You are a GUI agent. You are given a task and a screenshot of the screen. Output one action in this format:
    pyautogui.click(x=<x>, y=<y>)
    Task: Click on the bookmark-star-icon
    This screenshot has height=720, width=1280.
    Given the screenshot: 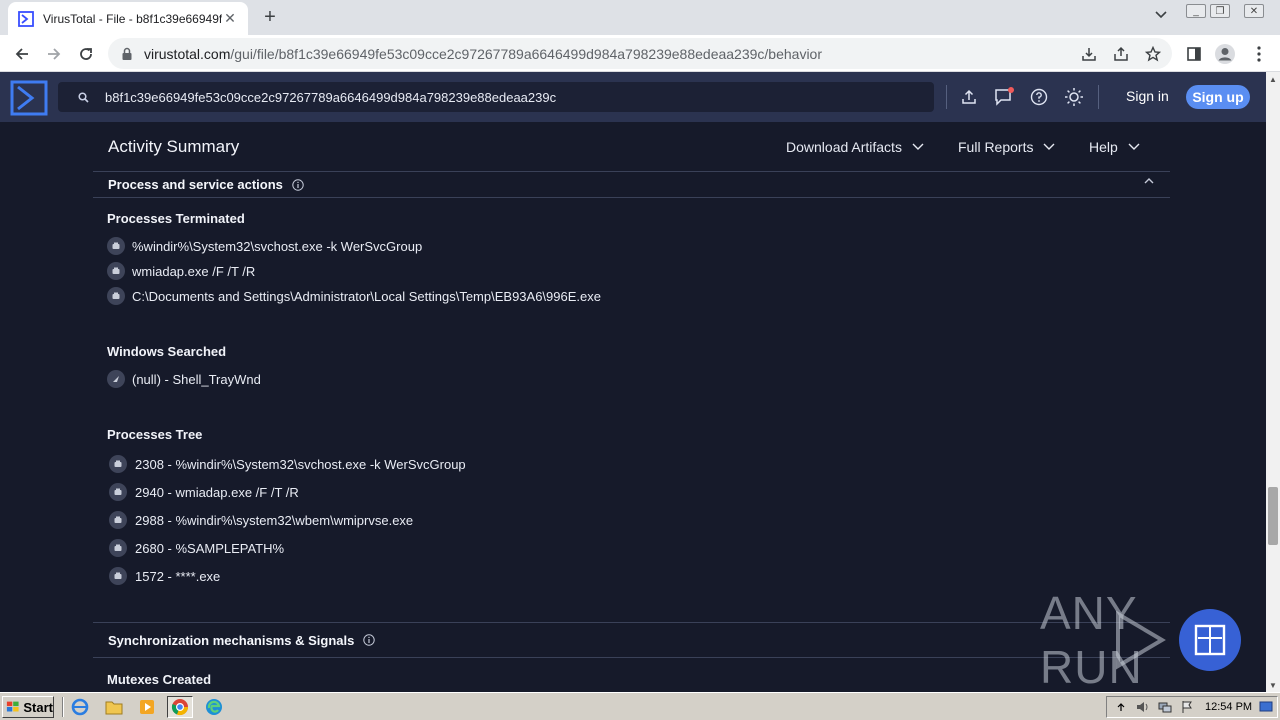 What is the action you would take?
    pyautogui.click(x=1153, y=54)
    